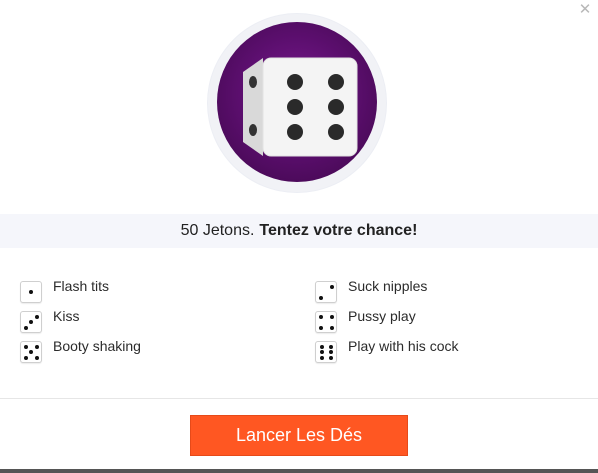 Image resolution: width=598 pixels, height=473 pixels. What do you see at coordinates (50, 320) in the screenshot?
I see `option-face-3: Kiss` at bounding box center [50, 320].